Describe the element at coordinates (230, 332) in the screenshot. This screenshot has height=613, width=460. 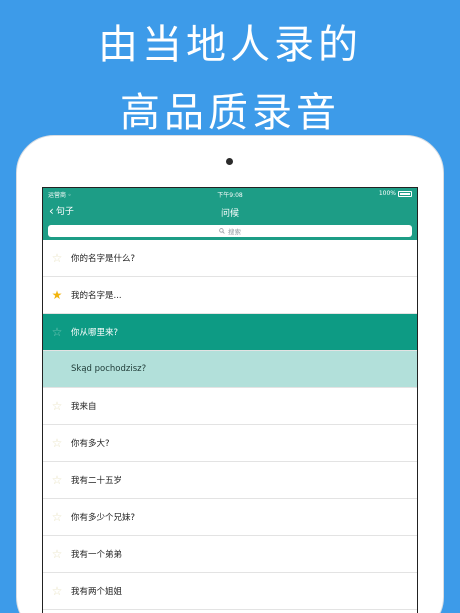
I see `phrase-row: ☆ 你从哪里来?` at that location.